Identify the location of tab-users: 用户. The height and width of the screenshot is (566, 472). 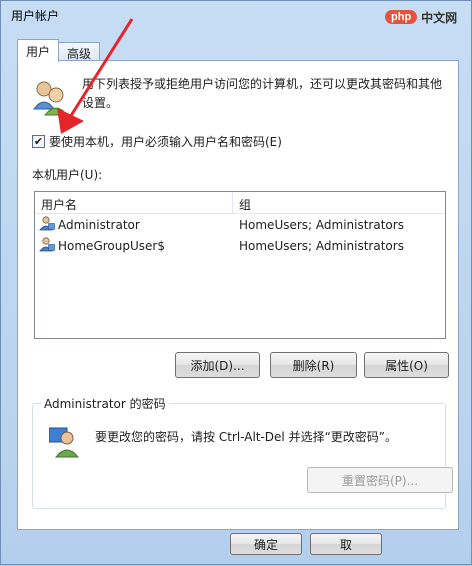
(38, 50).